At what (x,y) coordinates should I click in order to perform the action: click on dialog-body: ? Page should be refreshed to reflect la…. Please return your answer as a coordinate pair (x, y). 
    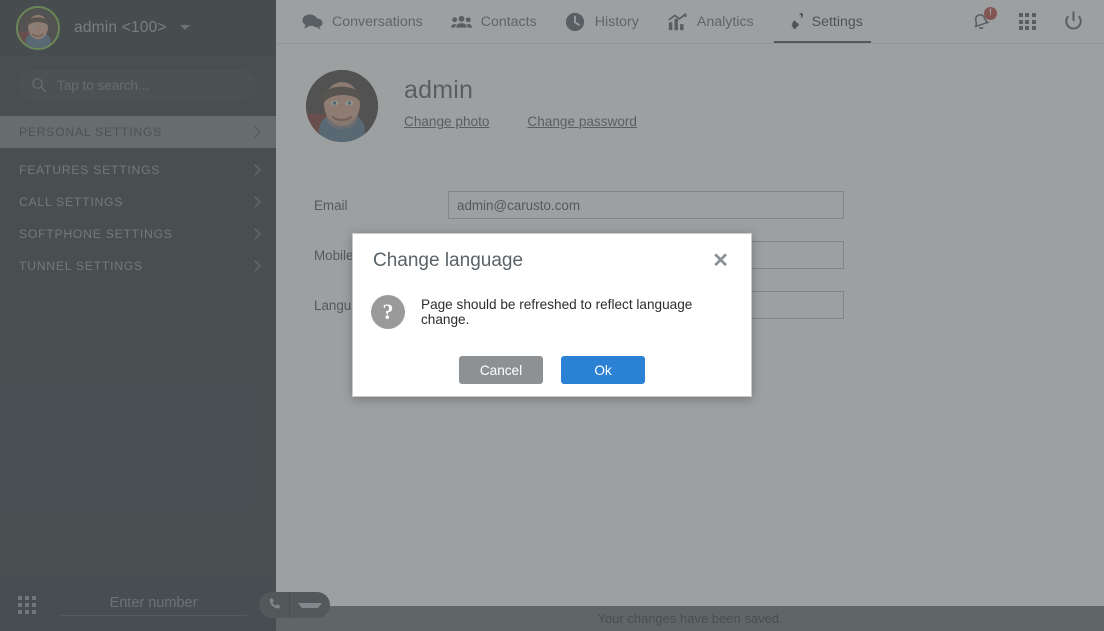
    Looking at the image, I should click on (552, 312).